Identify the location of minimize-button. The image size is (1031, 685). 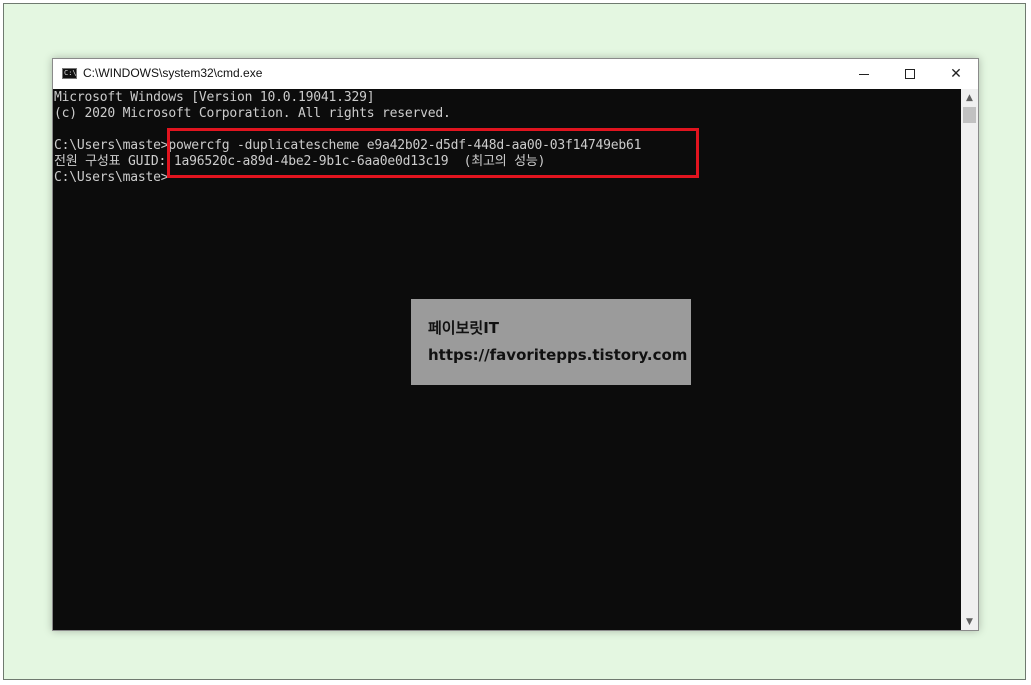
(864, 74).